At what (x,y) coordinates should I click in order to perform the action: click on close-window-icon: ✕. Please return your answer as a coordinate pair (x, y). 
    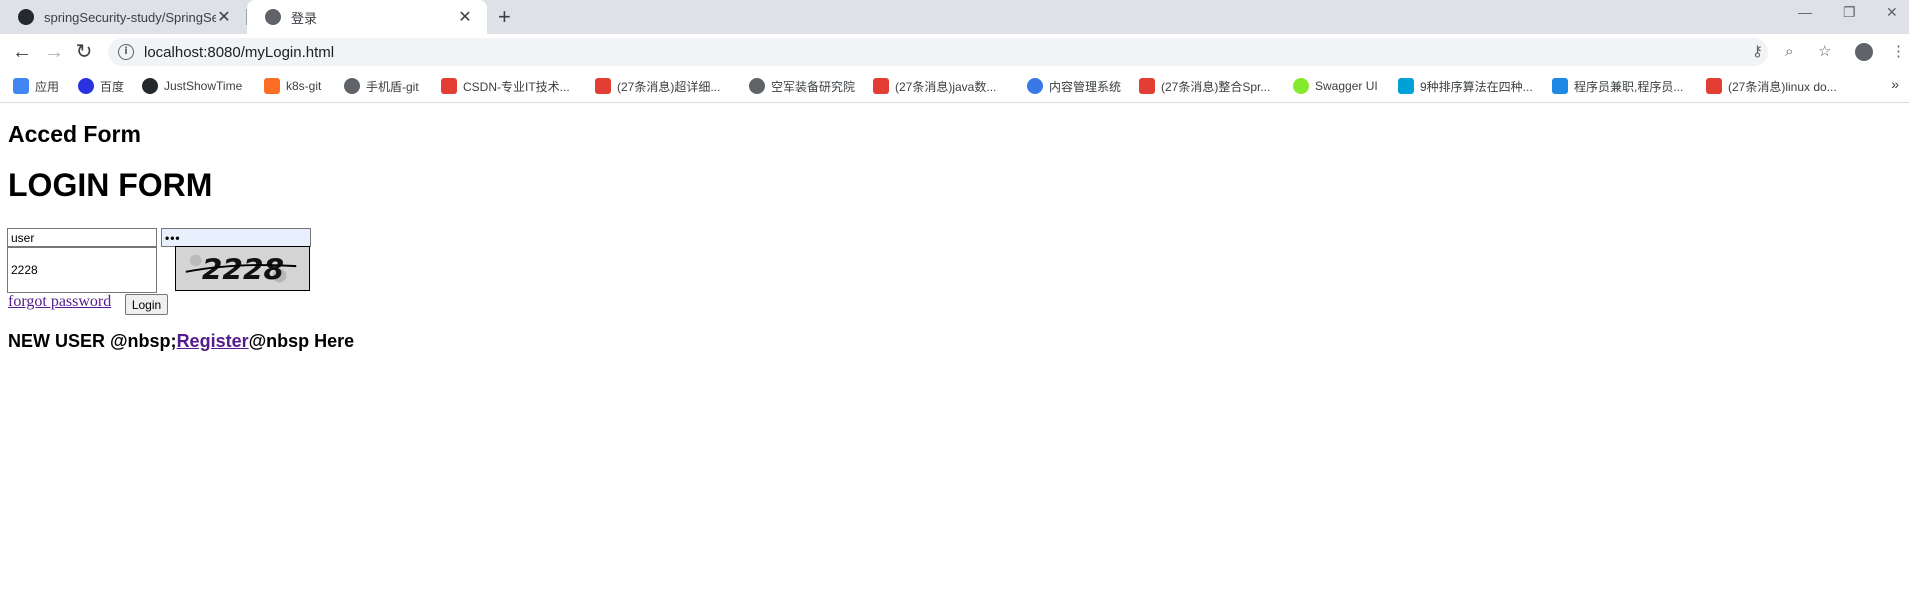
    Looking at the image, I should click on (1892, 12).